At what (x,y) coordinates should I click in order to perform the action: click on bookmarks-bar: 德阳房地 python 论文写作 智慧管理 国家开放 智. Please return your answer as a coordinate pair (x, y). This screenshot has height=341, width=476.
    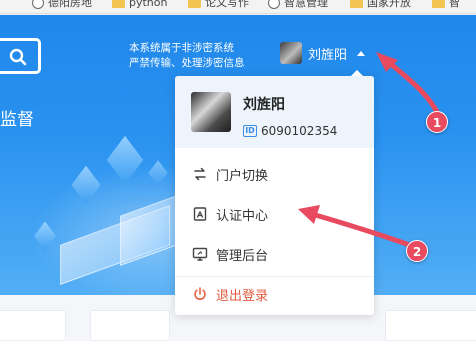
    Looking at the image, I should click on (238, 7).